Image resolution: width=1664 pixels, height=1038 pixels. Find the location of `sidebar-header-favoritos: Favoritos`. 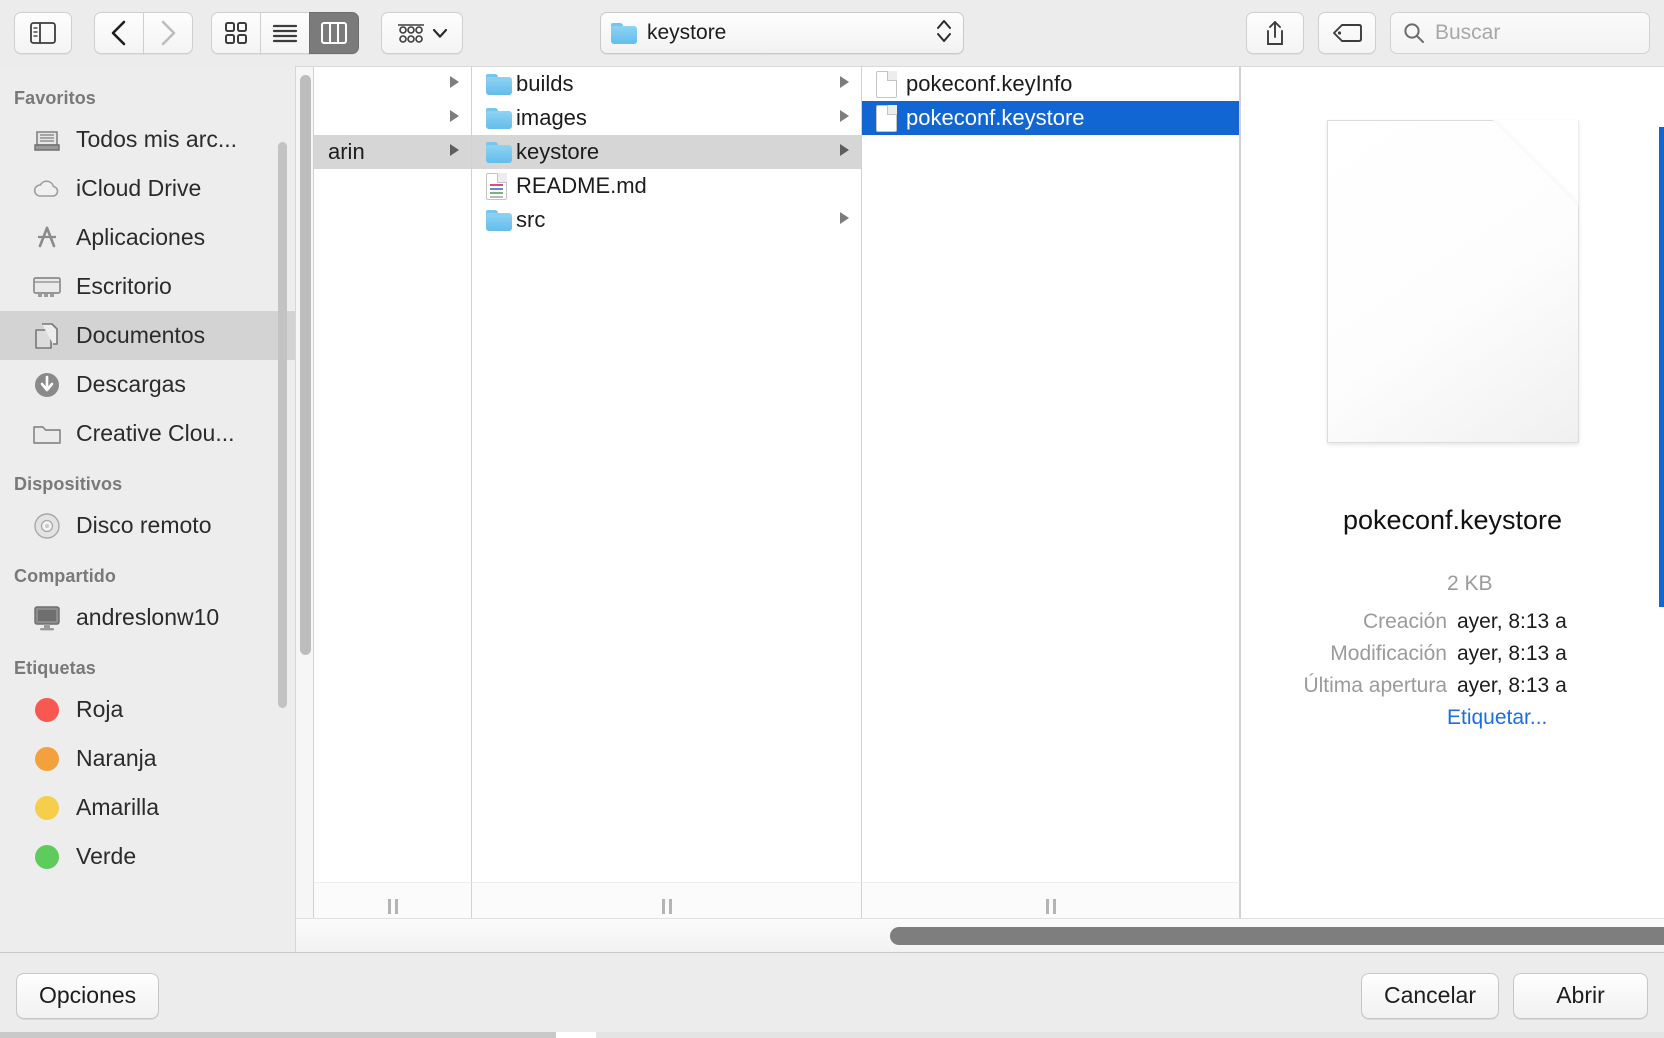

sidebar-header-favoritos: Favoritos is located at coordinates (55, 98).